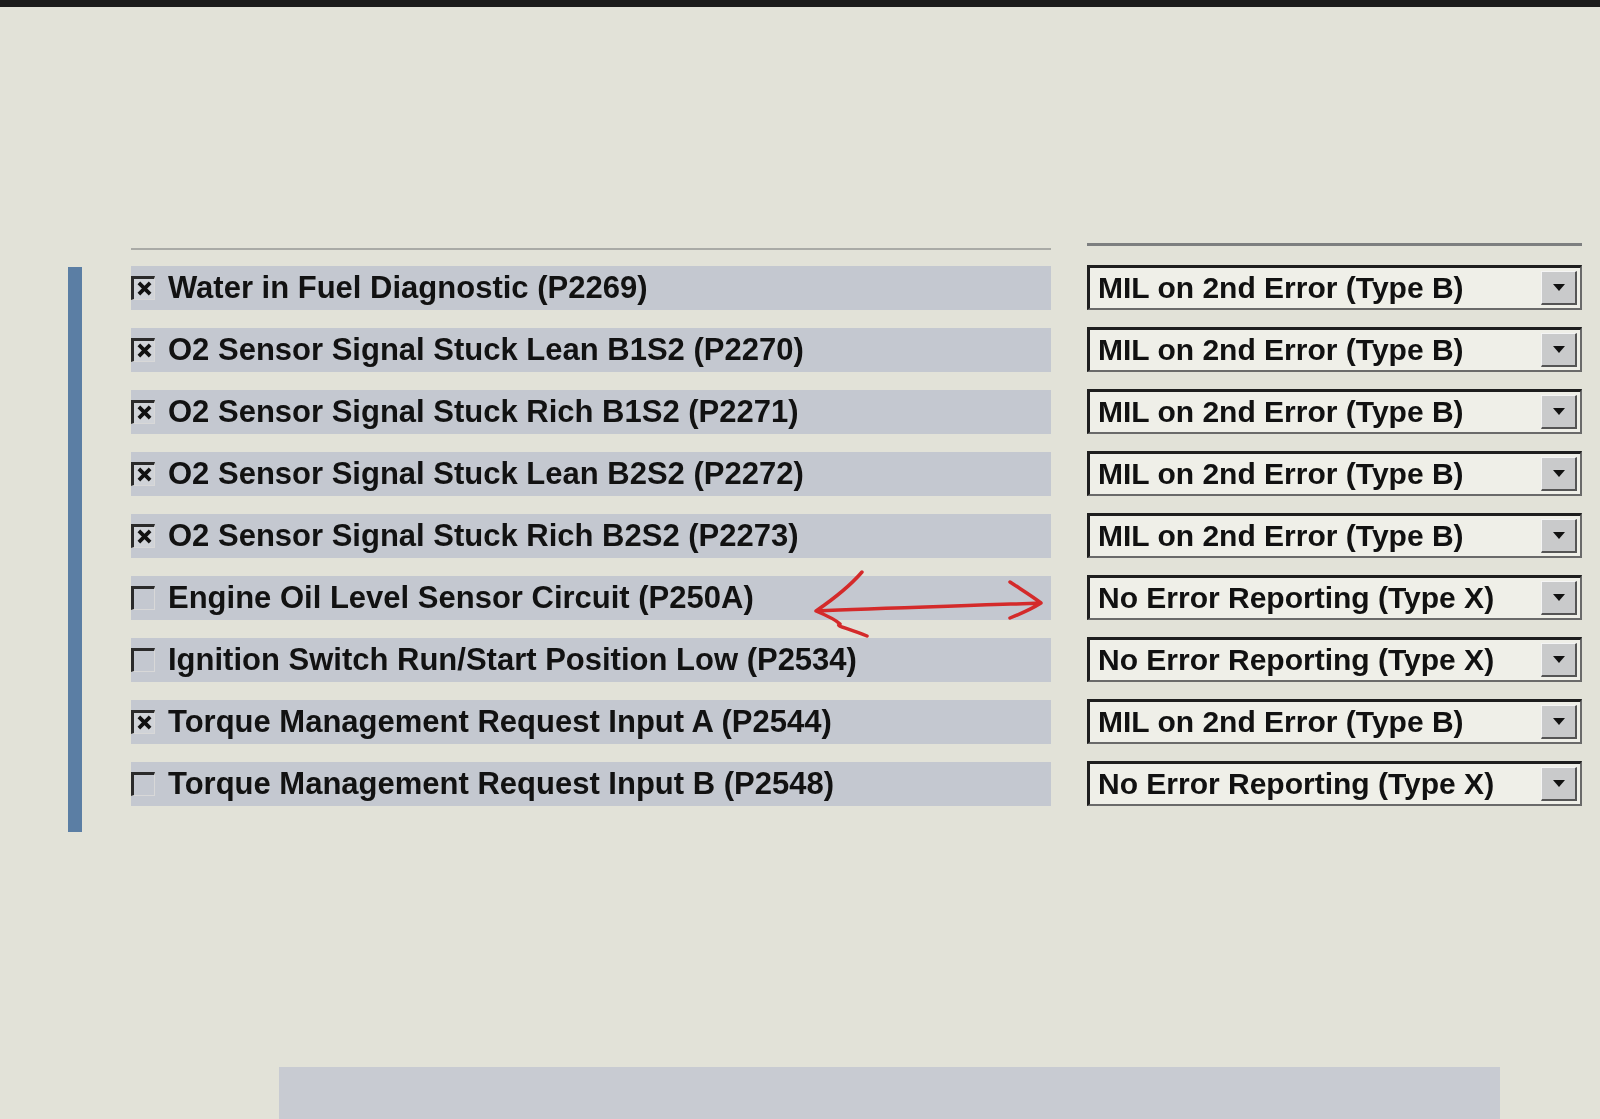  I want to click on option-label: Ignition Switch Run/Start Position Low (P2534), so click(512, 659).